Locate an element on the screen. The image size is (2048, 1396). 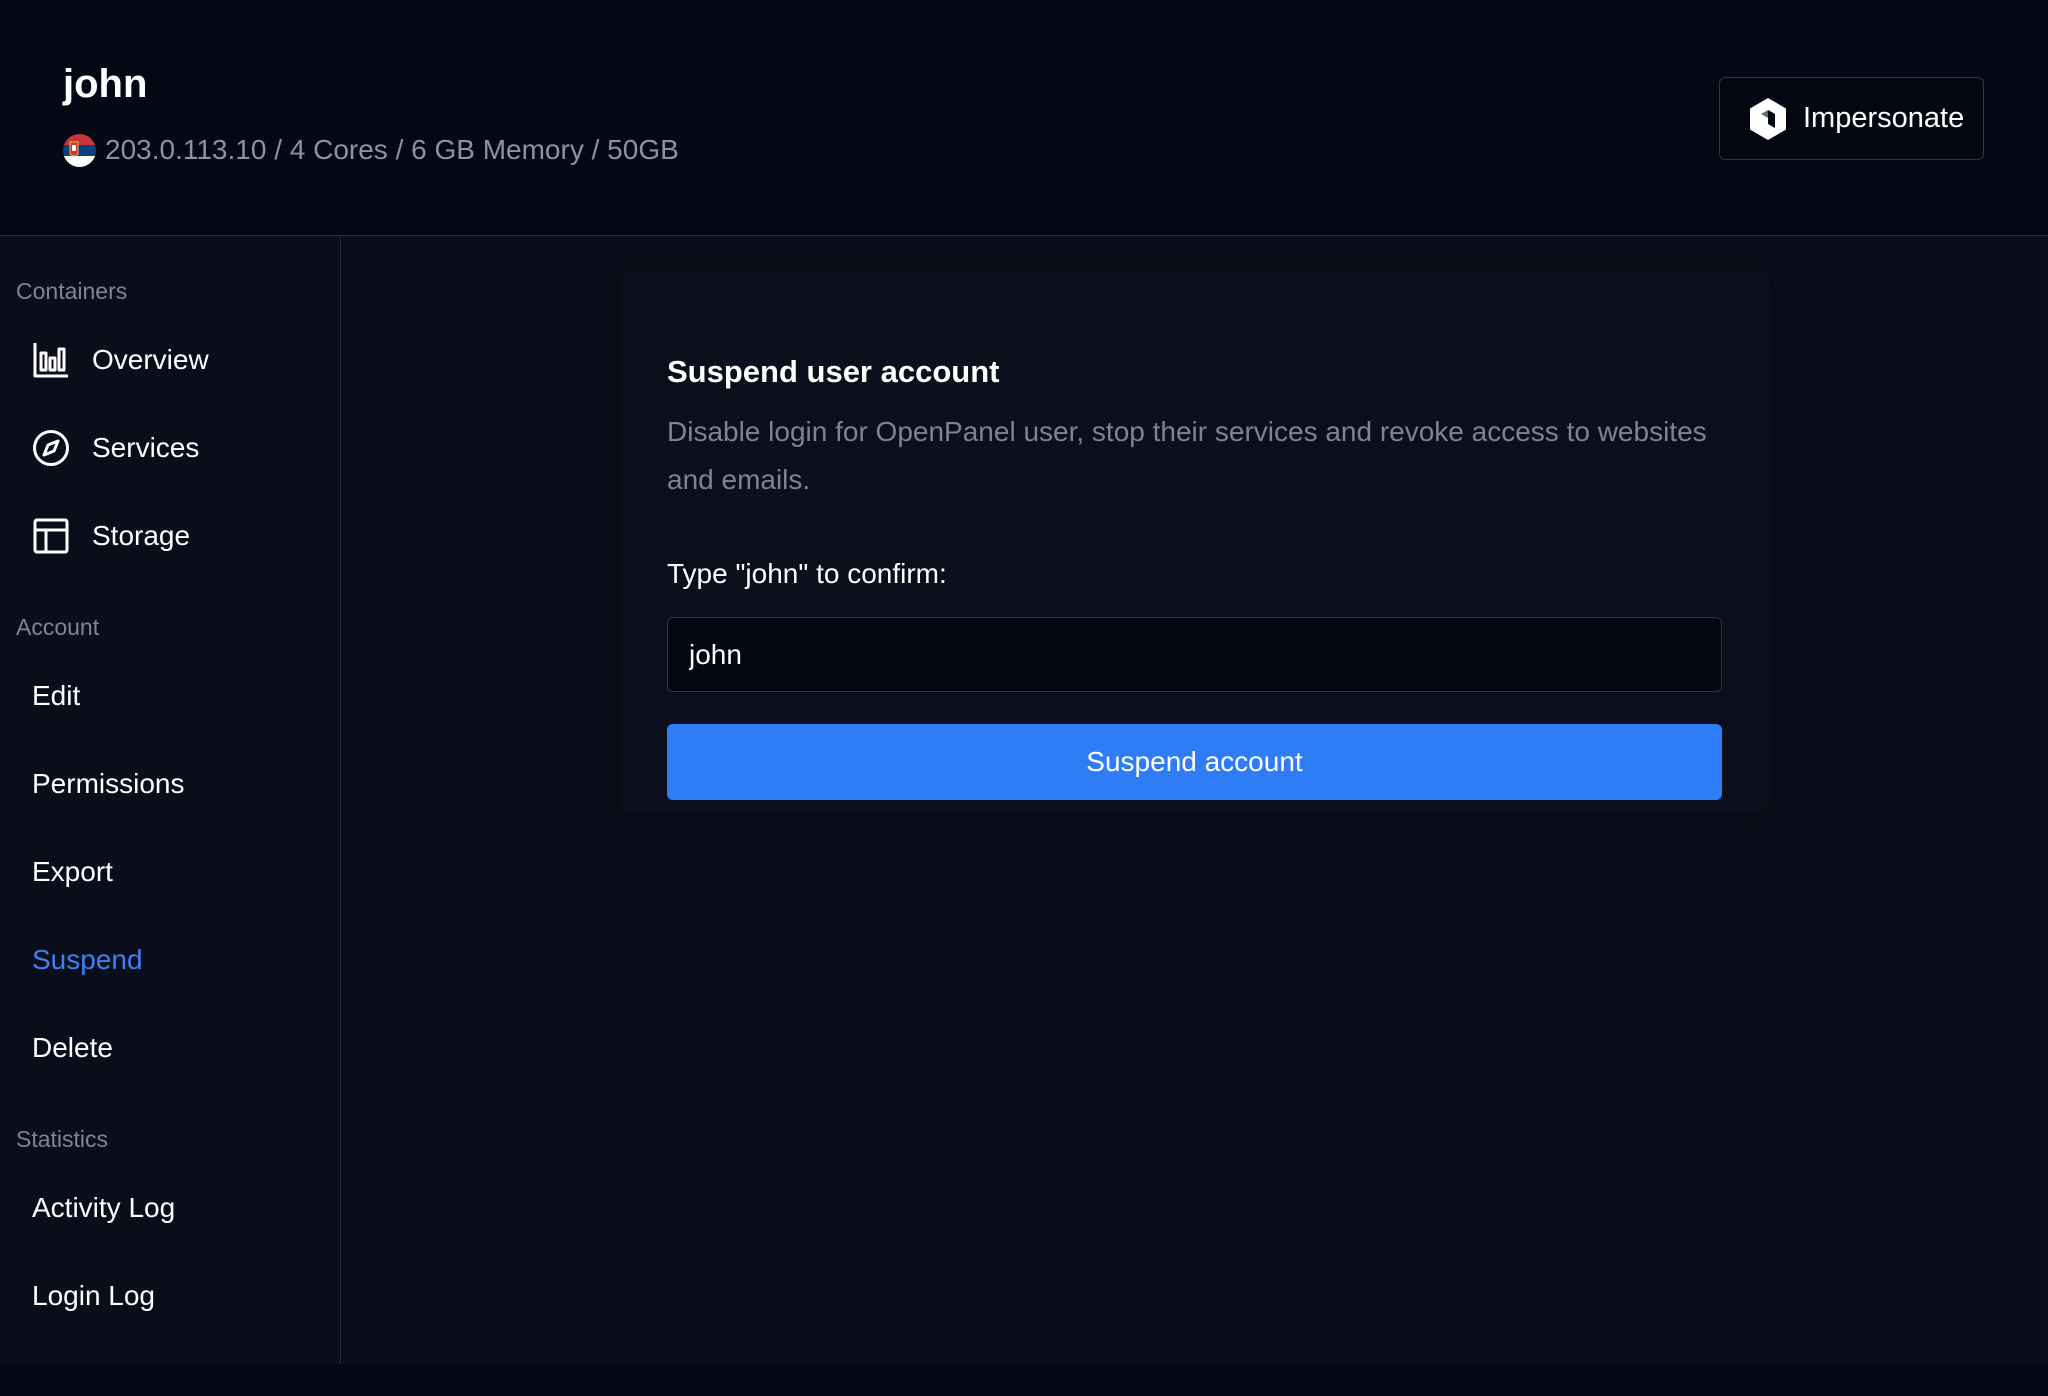
impersonate-button: Impersonate is located at coordinates (1851, 118).